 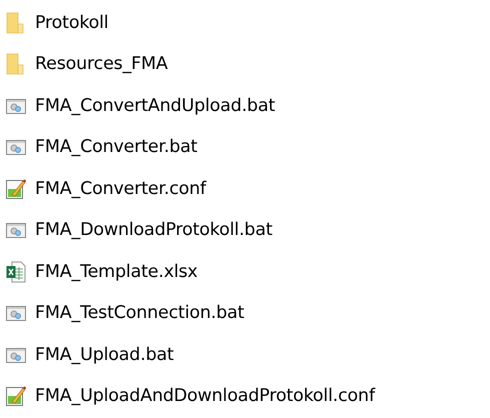 I want to click on file-name: FMA_Converter.conf, so click(x=120, y=188).